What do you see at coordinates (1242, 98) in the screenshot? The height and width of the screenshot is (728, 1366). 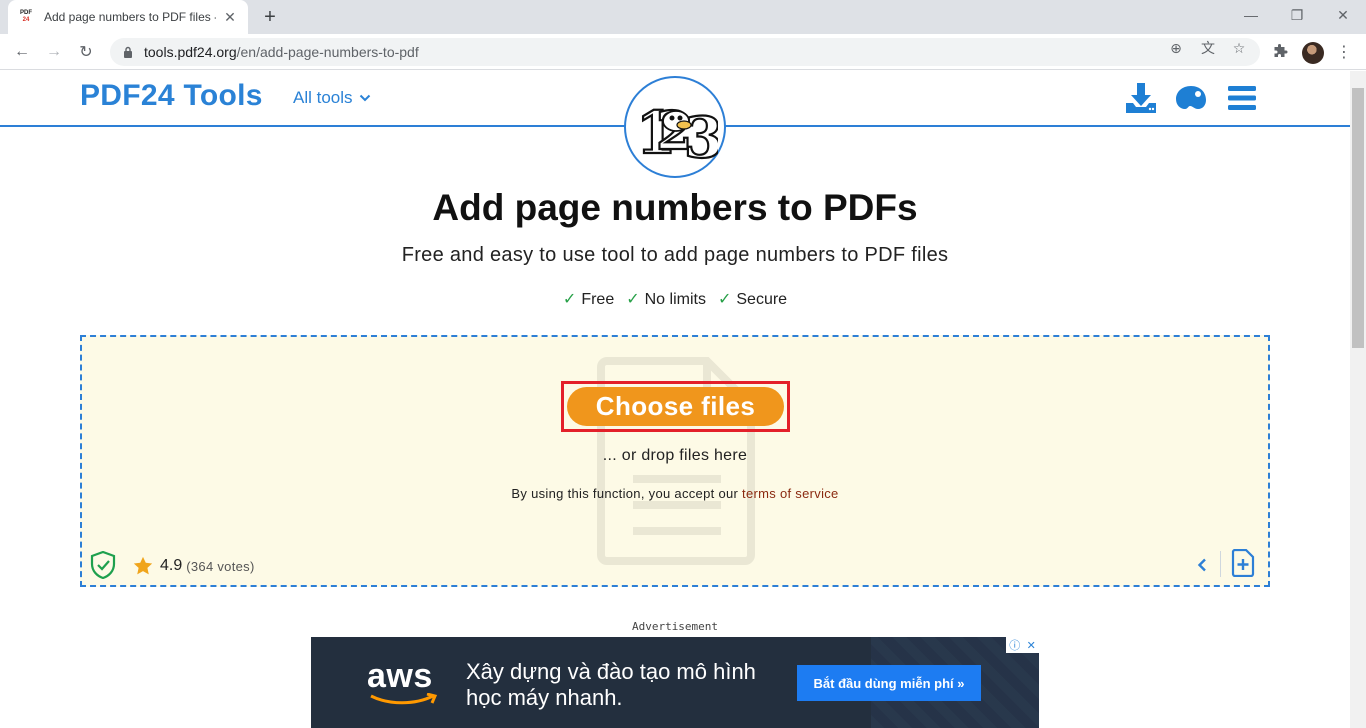 I see `hamburger-menu-icon` at bounding box center [1242, 98].